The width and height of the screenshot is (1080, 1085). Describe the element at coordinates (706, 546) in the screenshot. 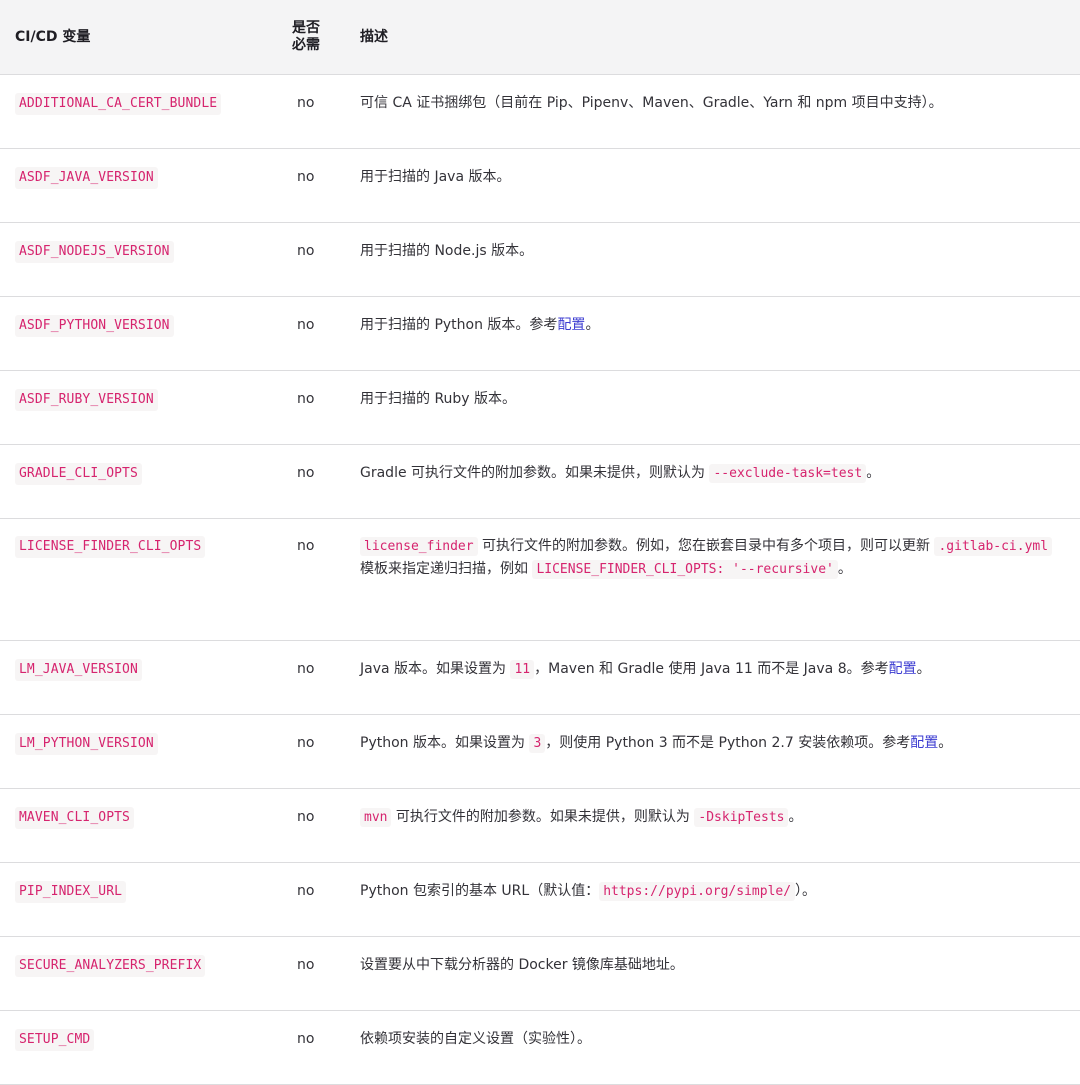

I see `description-text: 可执行文件的附加参数。例如，您在嵌套目录中有多个项目，则可以更新` at that location.